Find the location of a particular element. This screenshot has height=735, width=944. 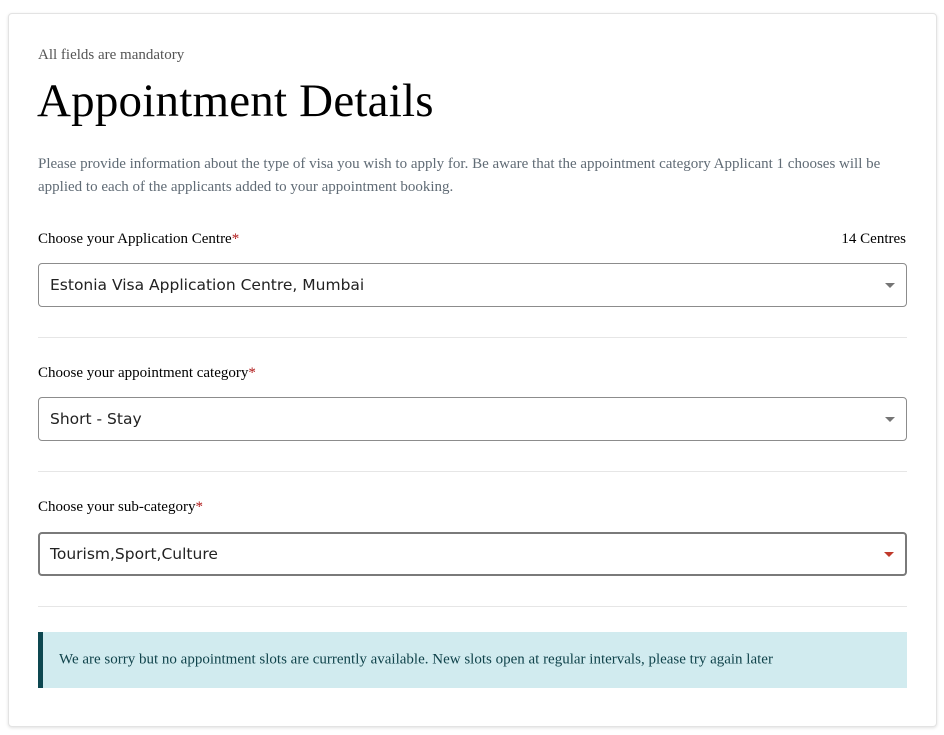

subcategory-label: Choose your sub-category* is located at coordinates (120, 507).